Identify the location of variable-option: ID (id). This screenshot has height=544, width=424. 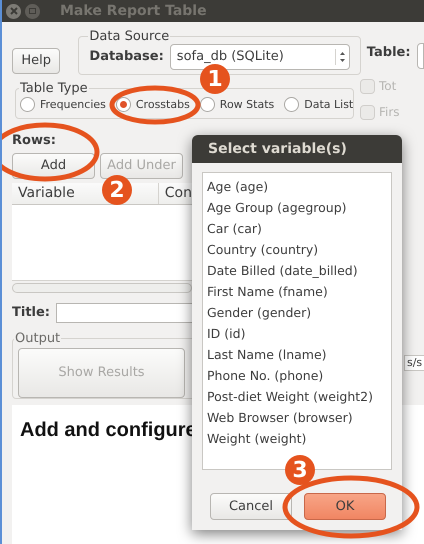
(299, 333).